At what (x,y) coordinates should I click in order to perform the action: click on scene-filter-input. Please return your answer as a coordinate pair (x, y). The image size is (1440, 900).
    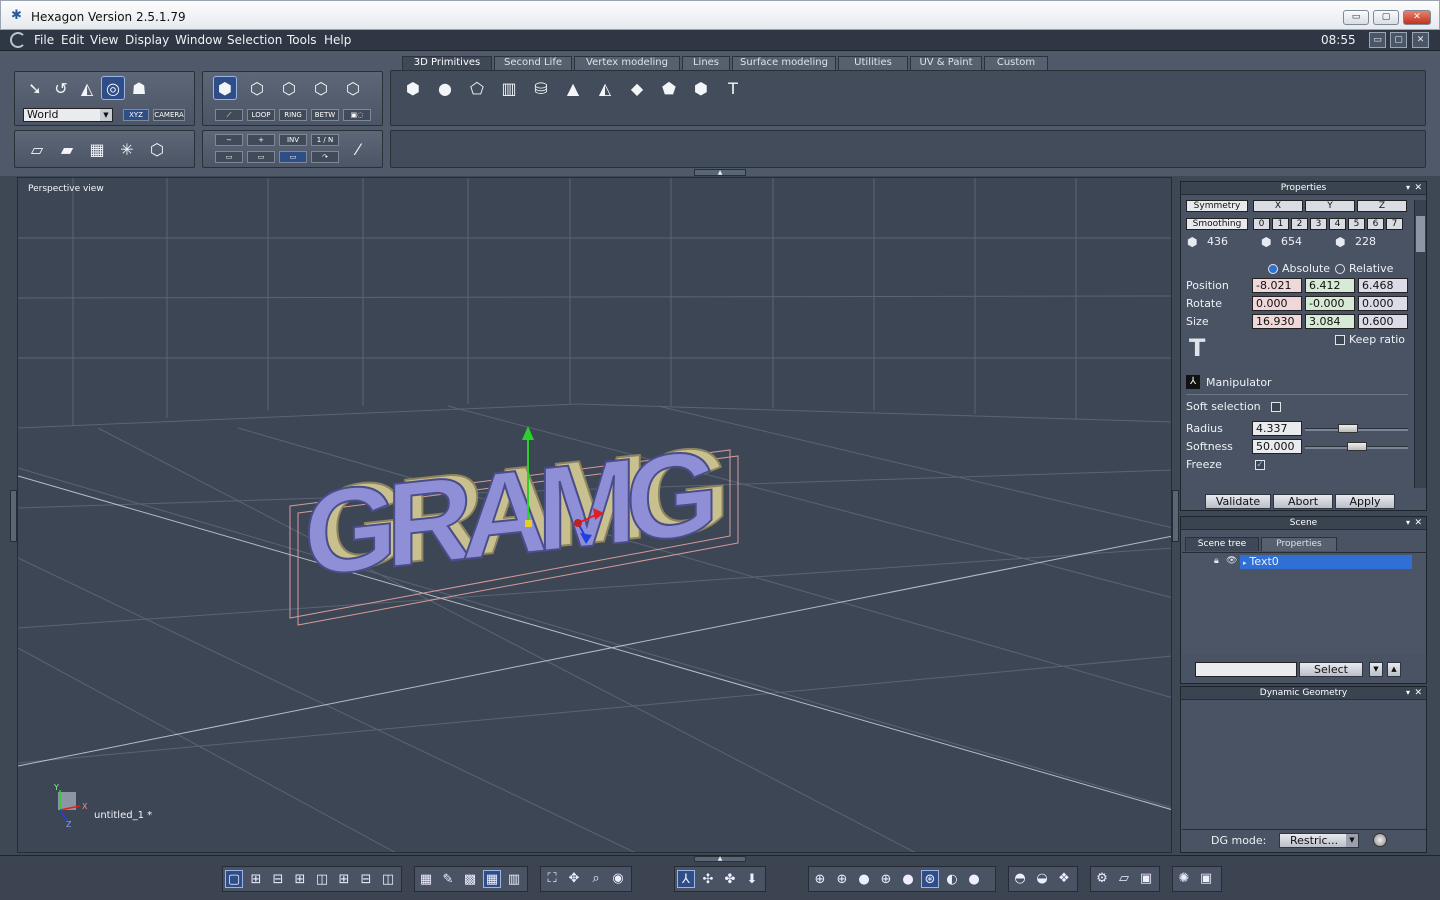
    Looking at the image, I should click on (1246, 669).